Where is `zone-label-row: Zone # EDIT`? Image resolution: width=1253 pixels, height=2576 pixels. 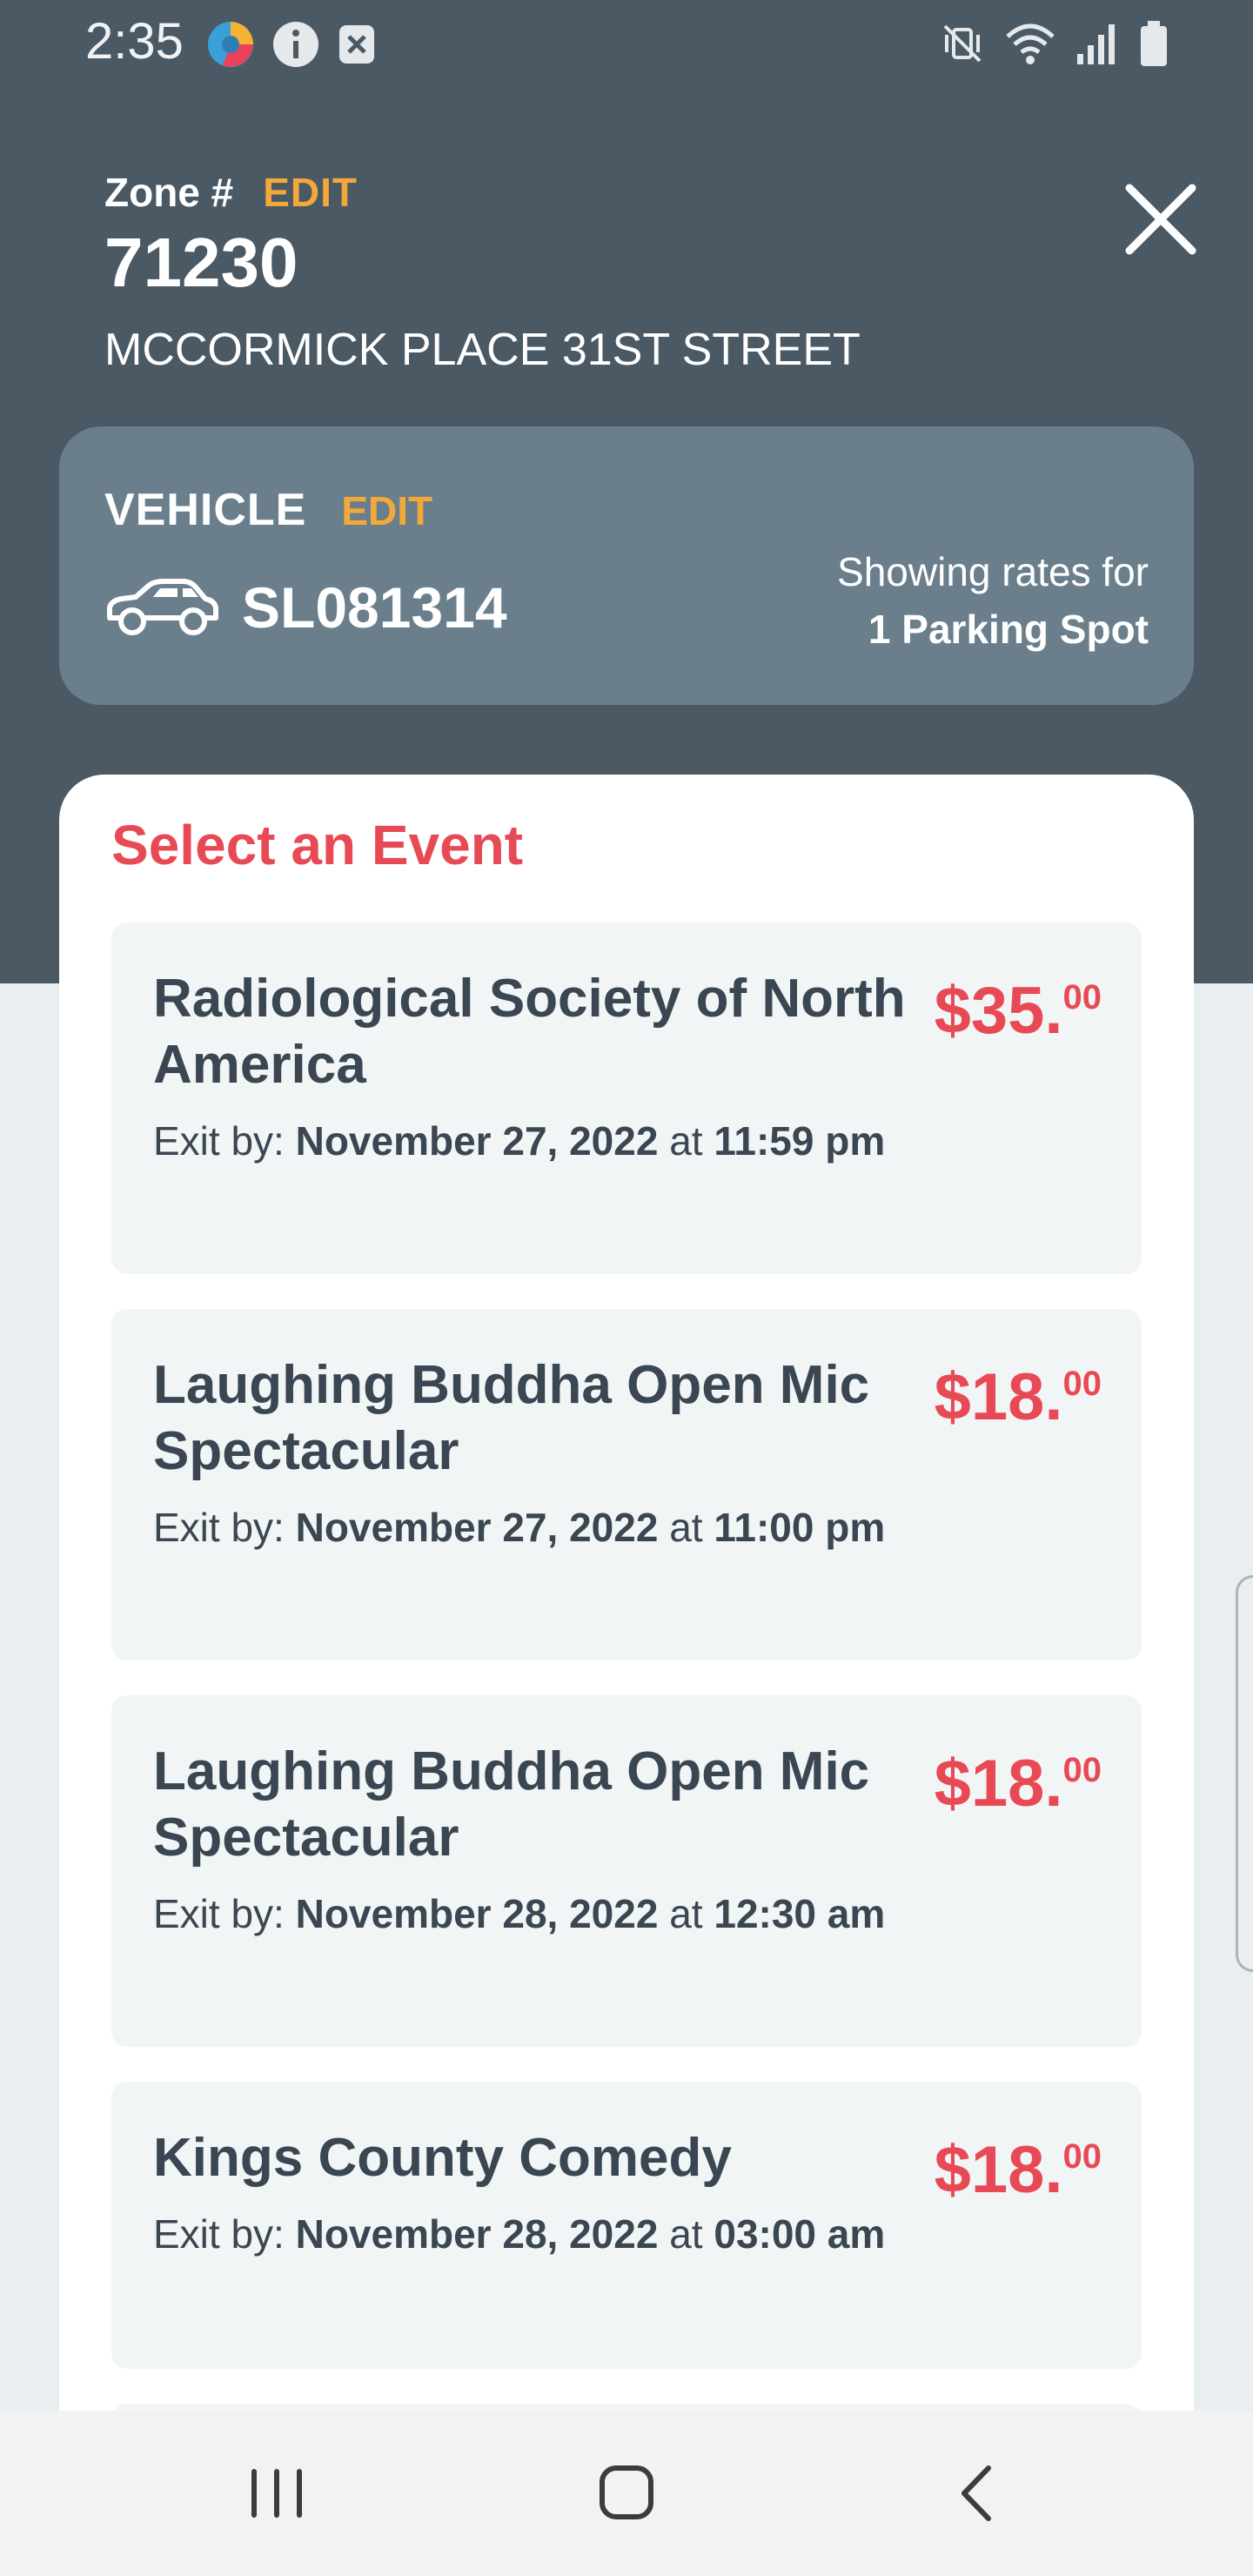 zone-label-row: Zone # EDIT is located at coordinates (231, 192).